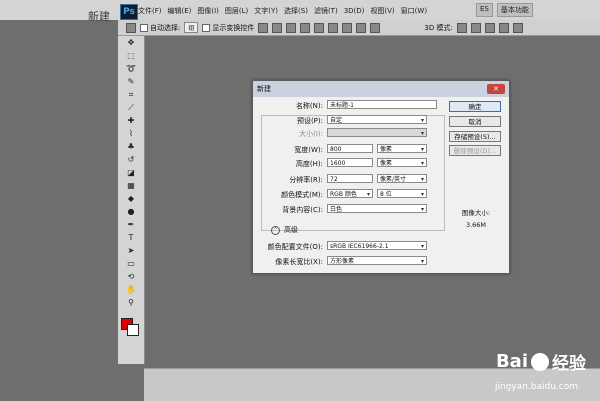 This screenshot has height=401, width=600. I want to click on baidu-watermark: Bai 经验, so click(541, 361).